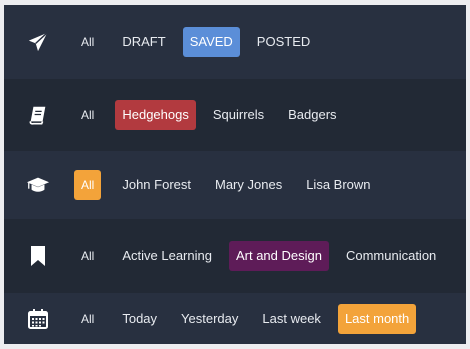 The width and height of the screenshot is (470, 349). What do you see at coordinates (278, 256) in the screenshot?
I see `chip-art-and-design: Art and Design` at bounding box center [278, 256].